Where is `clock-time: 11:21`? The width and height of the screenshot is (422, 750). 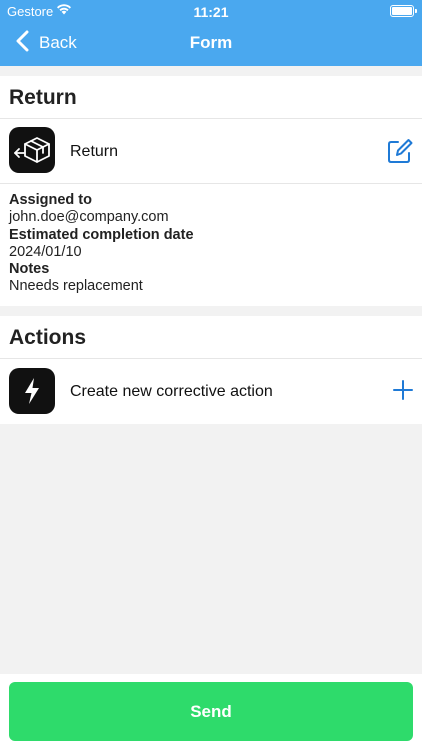
clock-time: 11:21 is located at coordinates (211, 12).